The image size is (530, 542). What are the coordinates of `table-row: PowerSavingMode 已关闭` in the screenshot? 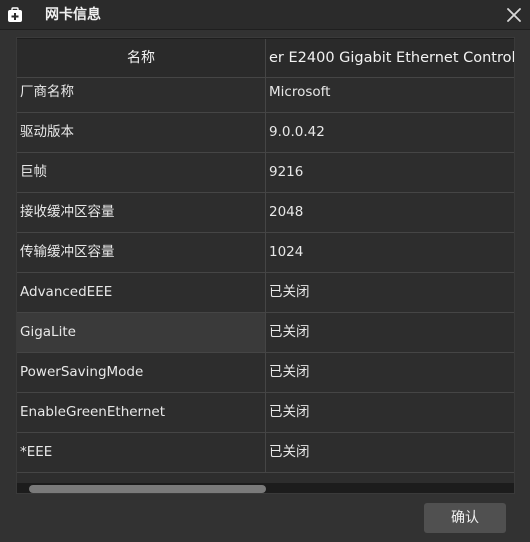 It's located at (265, 373).